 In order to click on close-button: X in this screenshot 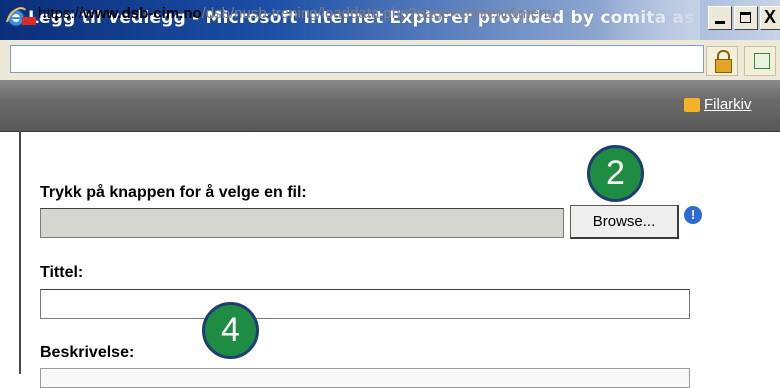, I will do `click(770, 18)`.